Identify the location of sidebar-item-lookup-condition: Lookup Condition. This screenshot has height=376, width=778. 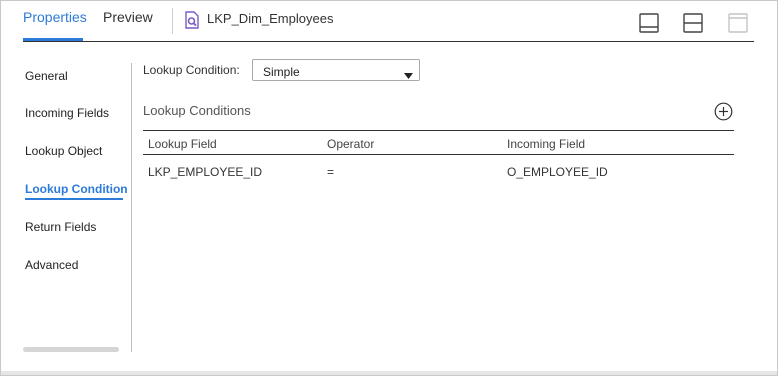
(76, 189).